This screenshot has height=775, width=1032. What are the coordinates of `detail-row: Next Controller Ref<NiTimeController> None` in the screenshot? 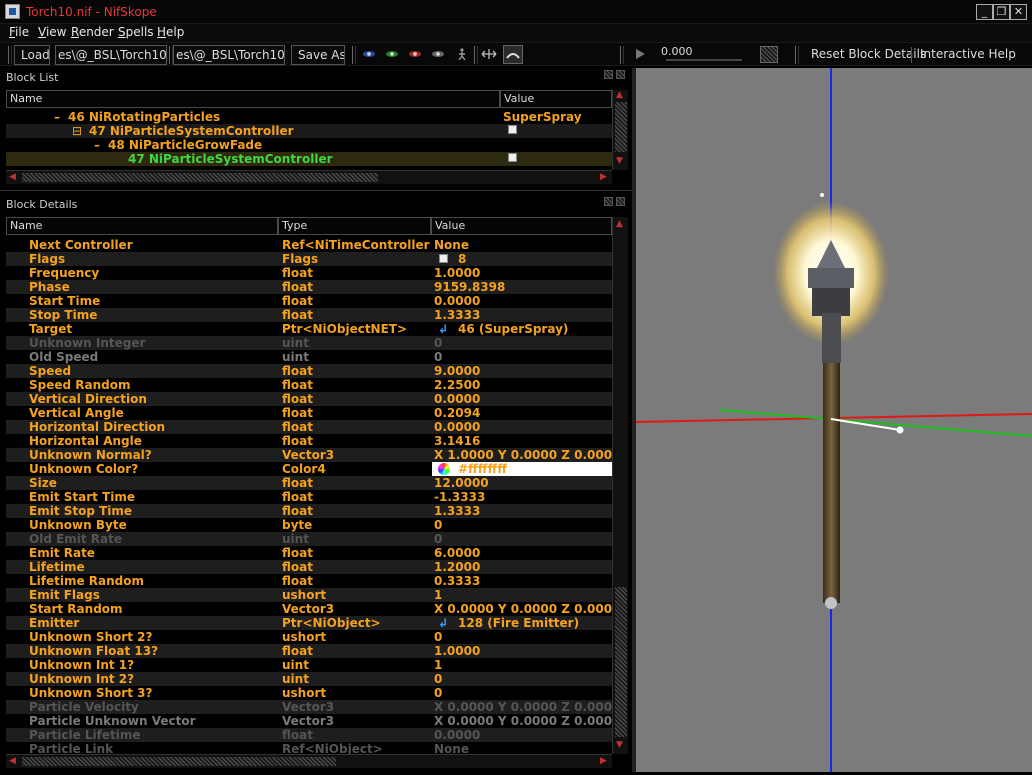 It's located at (309, 245).